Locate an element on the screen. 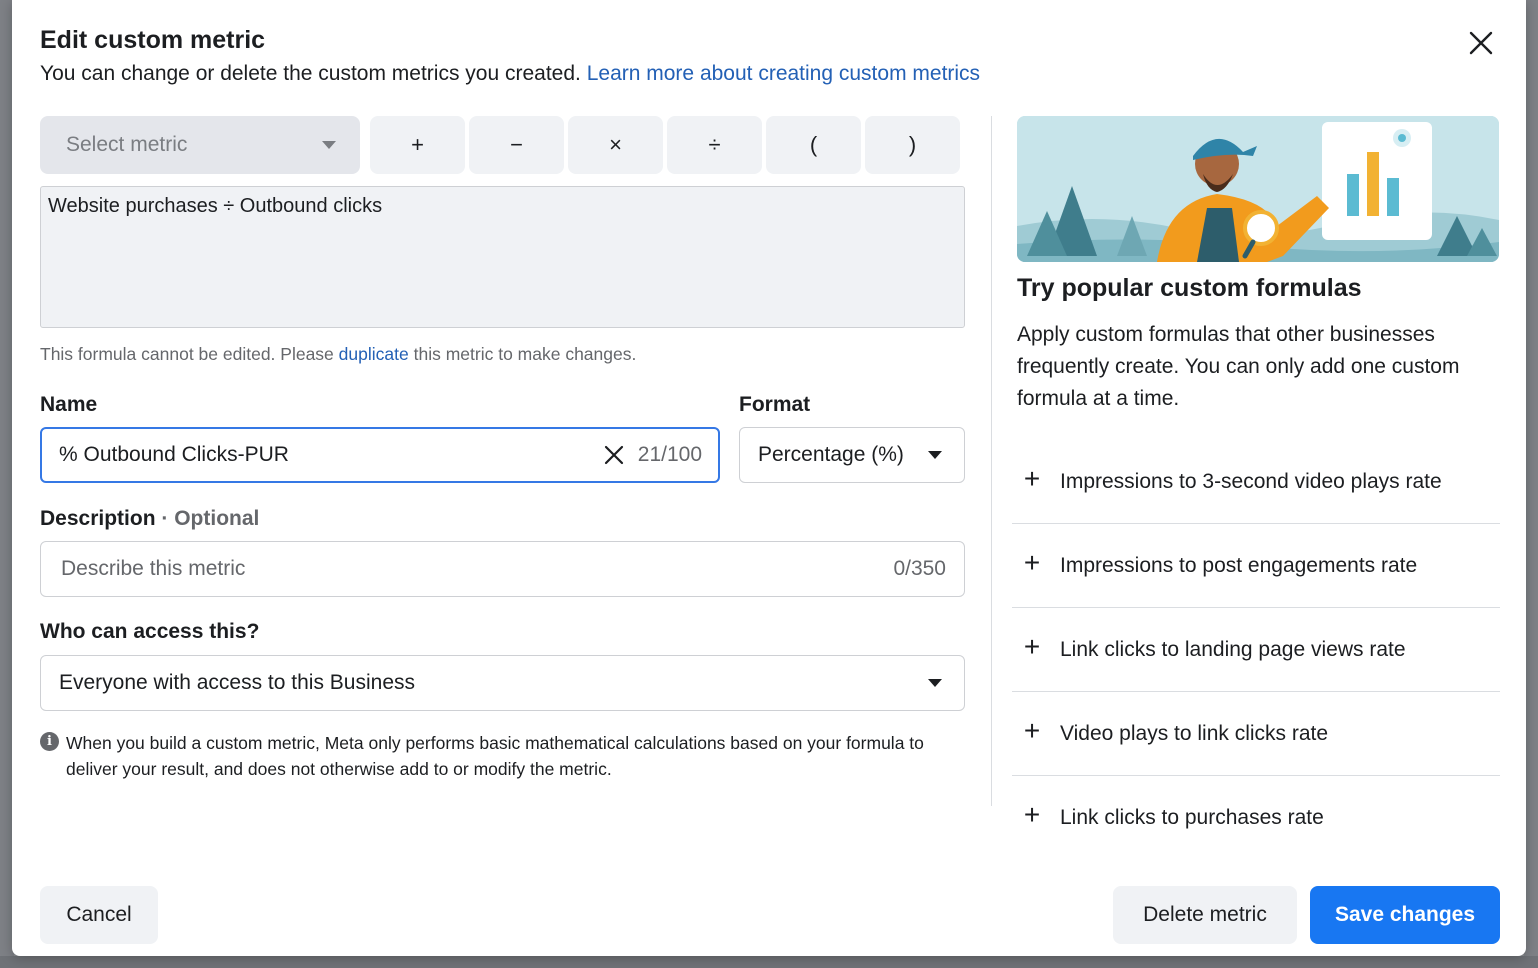 The width and height of the screenshot is (1538, 968). popular-formula-item: + Link clicks to purchases rate is located at coordinates (1256, 818).